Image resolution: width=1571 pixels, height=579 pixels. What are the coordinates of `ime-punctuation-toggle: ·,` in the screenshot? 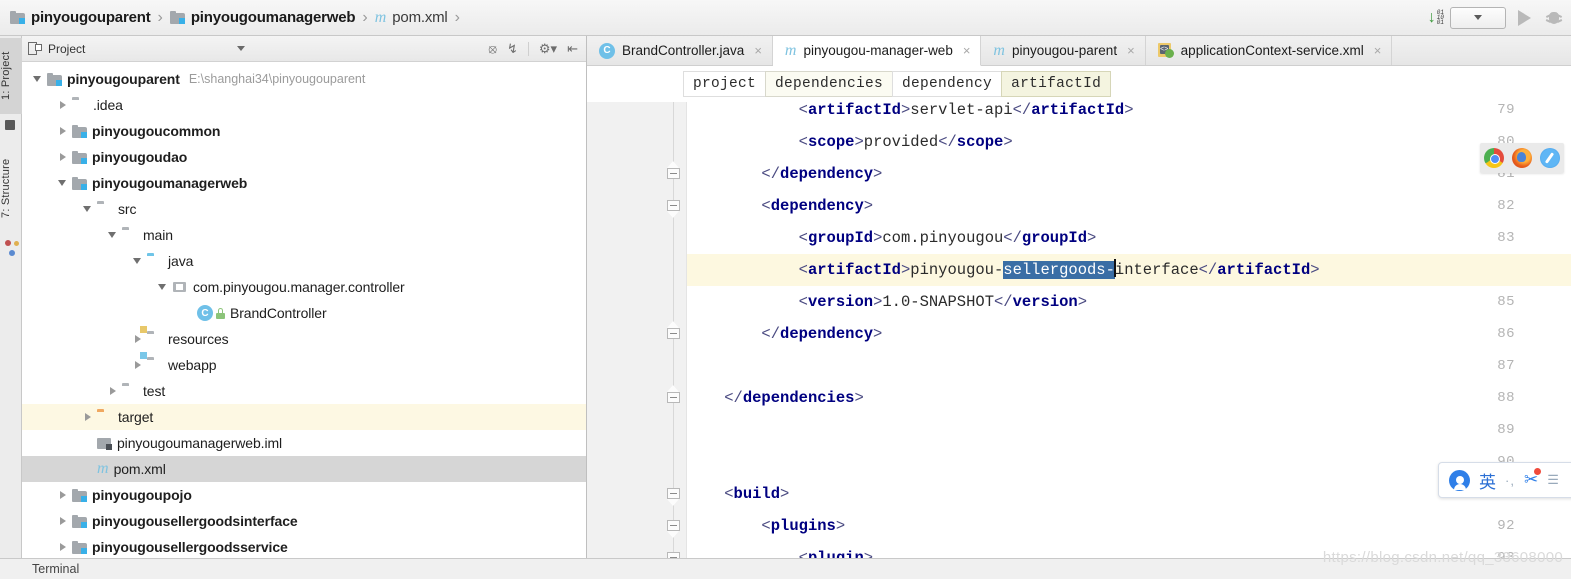 It's located at (1510, 480).